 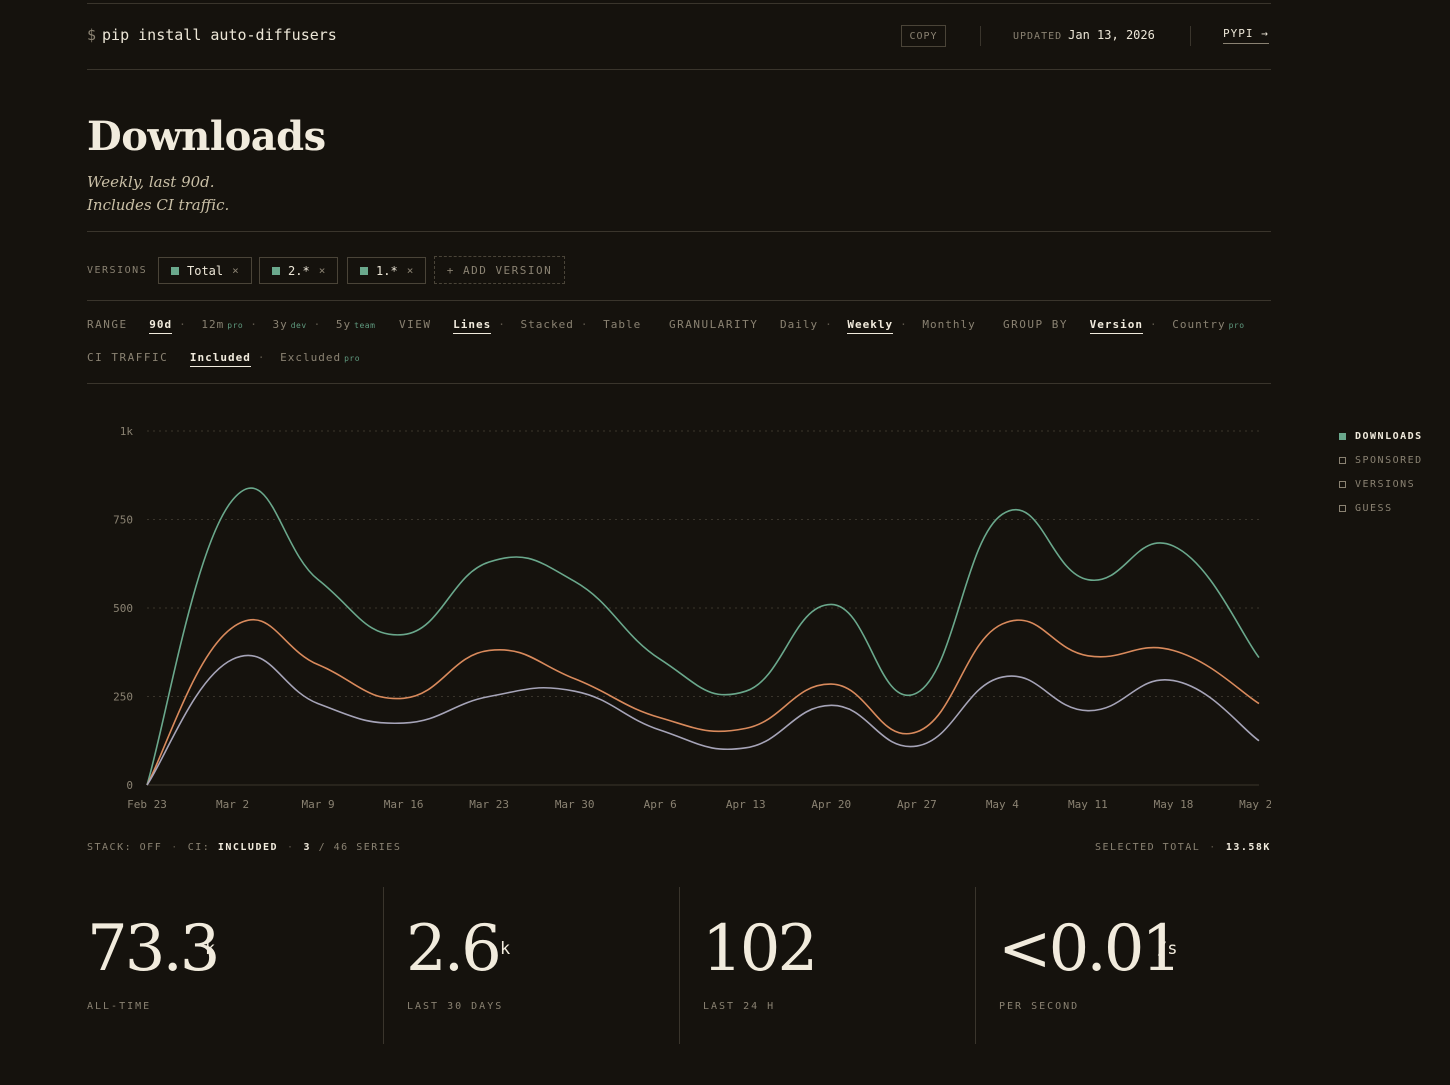 I want to click on group-by-control: GROUP BY Version · Country pro, so click(x=1124, y=326).